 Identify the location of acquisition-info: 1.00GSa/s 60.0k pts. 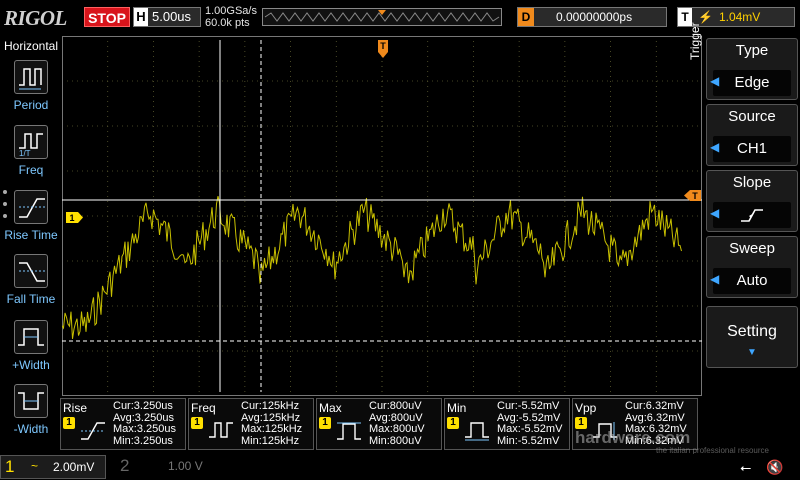
(231, 17).